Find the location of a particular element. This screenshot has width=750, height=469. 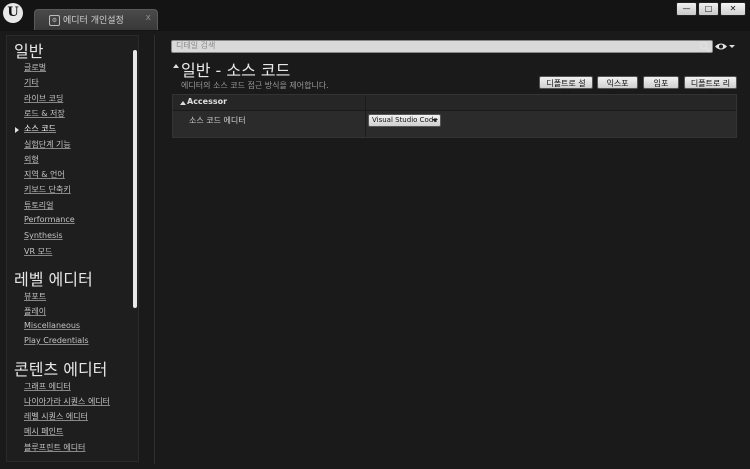

sidebar-item-blueprint-editor: 블루프린트 에디터 is located at coordinates (54, 447).